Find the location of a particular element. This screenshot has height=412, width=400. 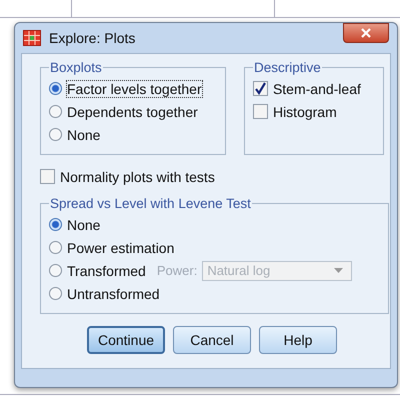

close-icon is located at coordinates (366, 33).